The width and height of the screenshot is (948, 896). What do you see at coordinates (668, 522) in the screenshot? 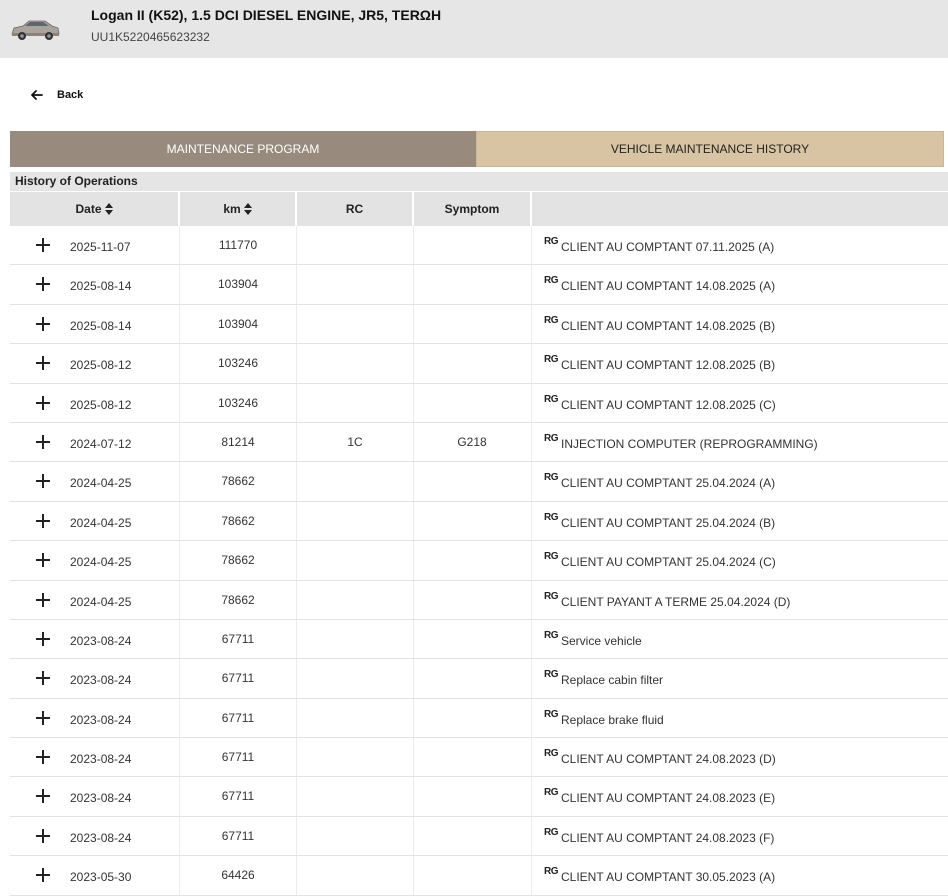
I see `row-operation-label: CLIENT AU COMPTANT 25.04.2024 (B)` at bounding box center [668, 522].